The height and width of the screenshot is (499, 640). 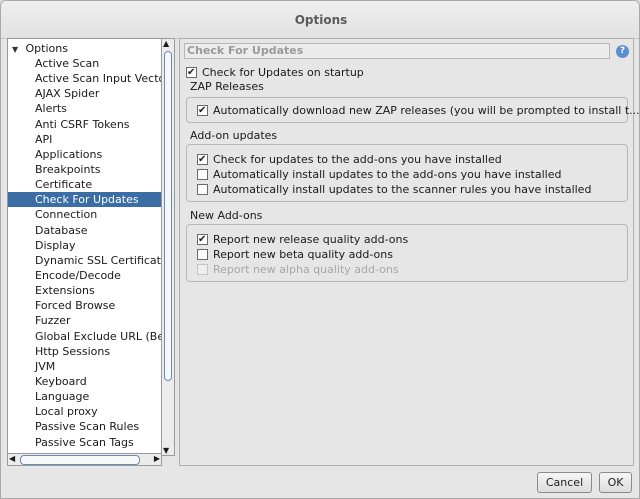 I want to click on tree-root-label: Options, so click(x=46, y=48).